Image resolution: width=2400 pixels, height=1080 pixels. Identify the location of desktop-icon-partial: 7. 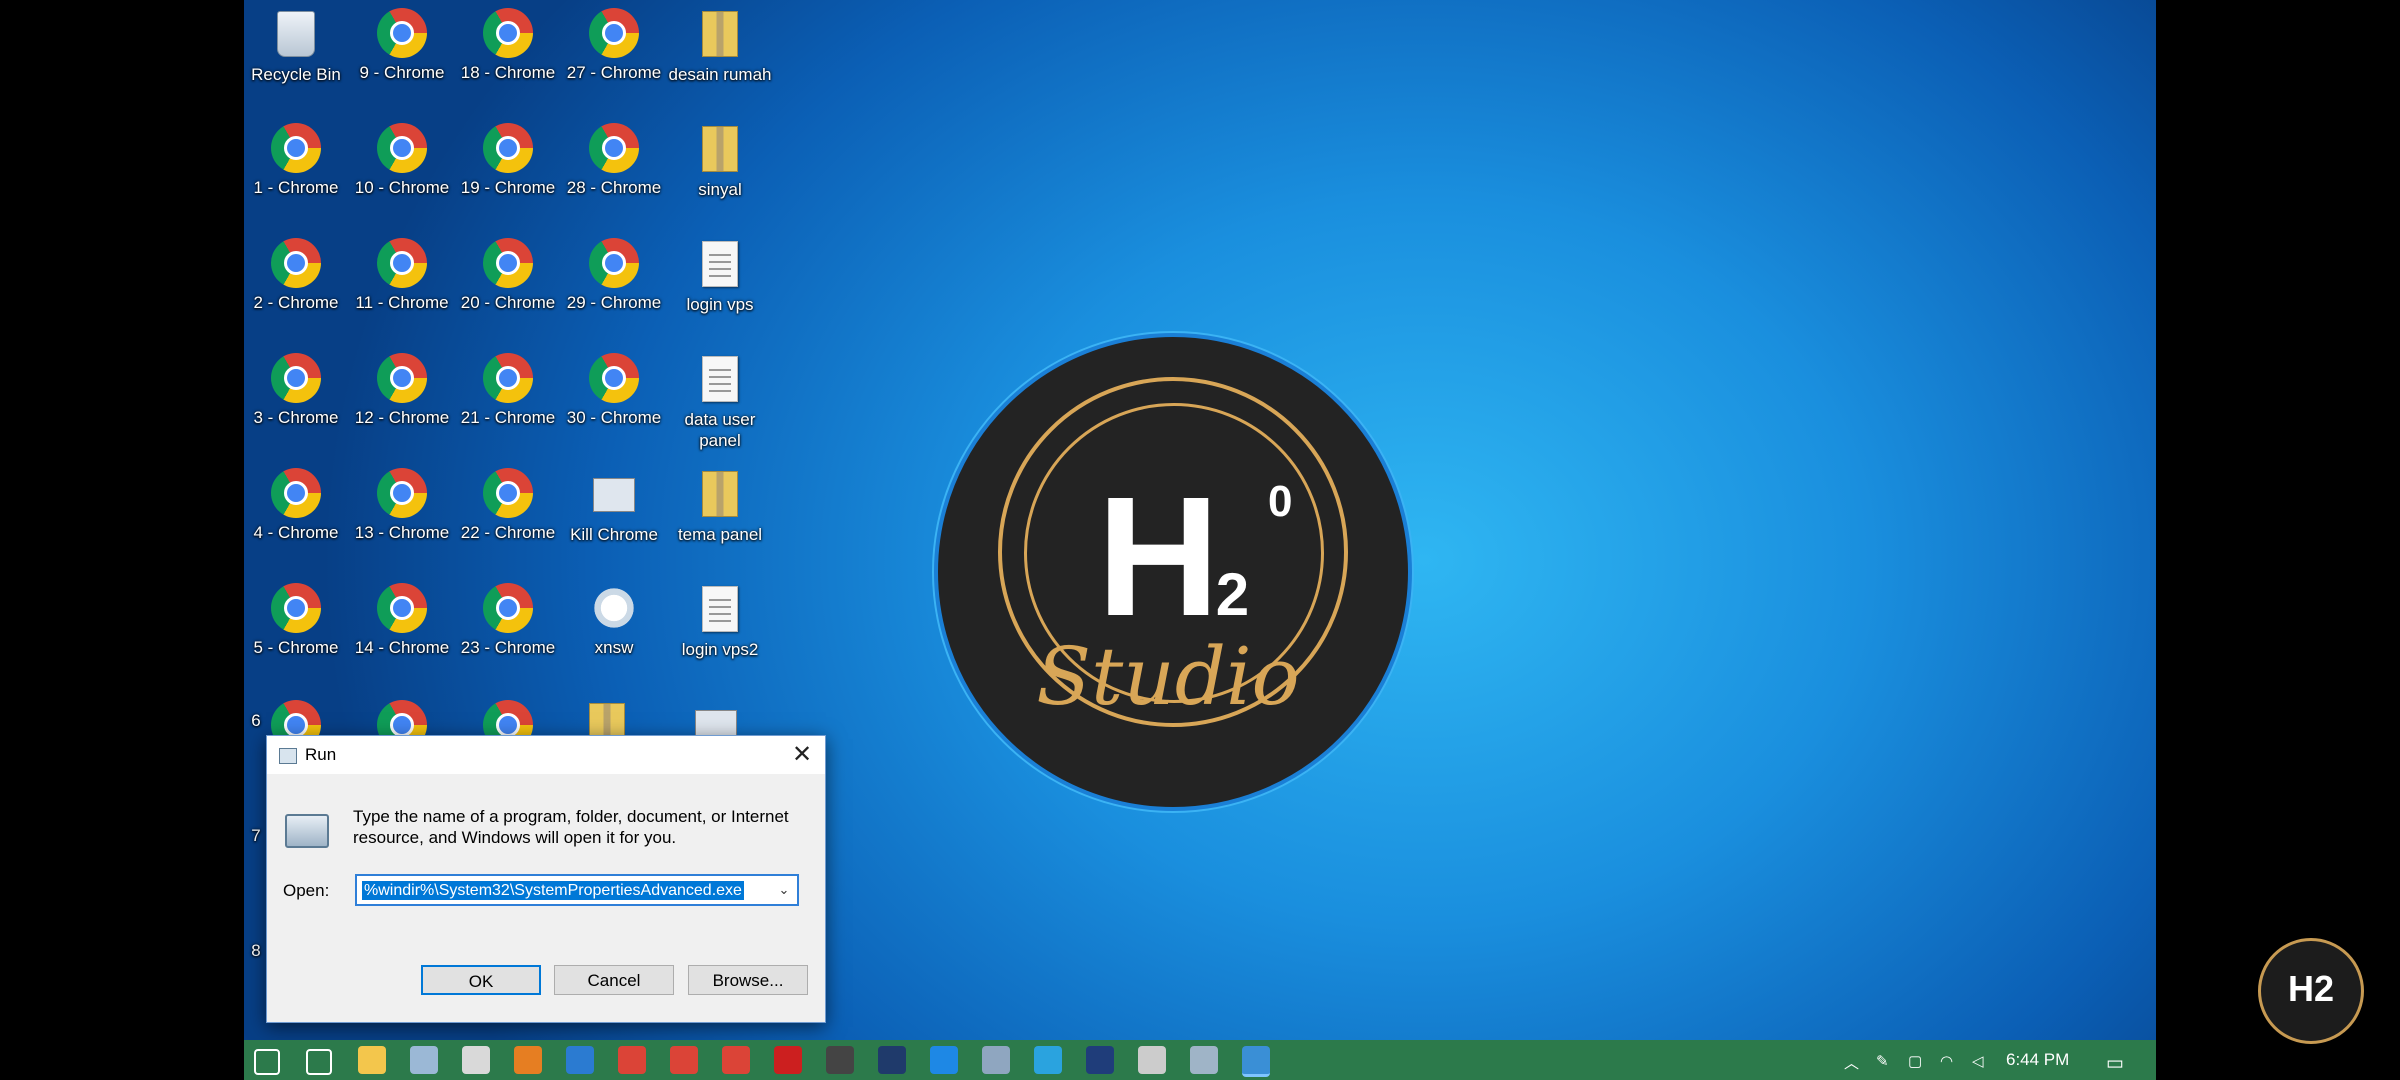
(256, 835).